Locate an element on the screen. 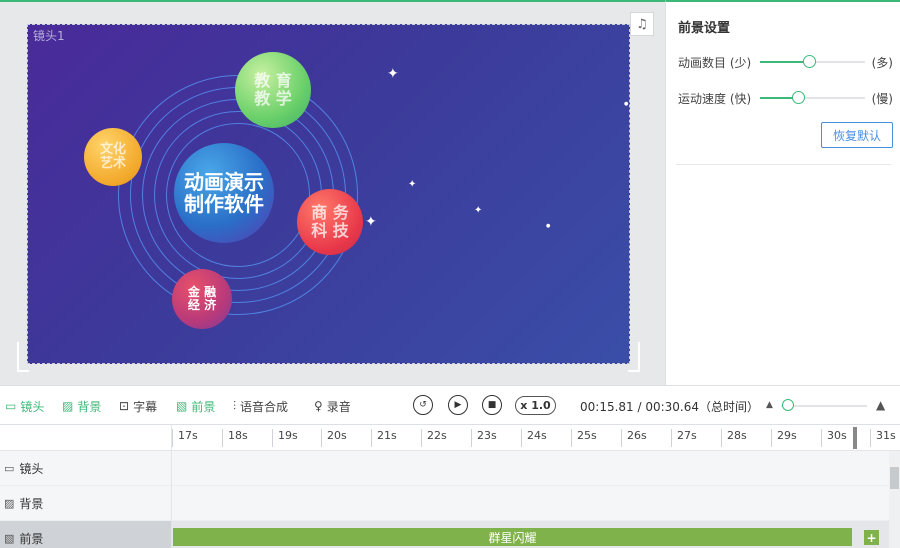 The height and width of the screenshot is (548, 900). slider-motion-speed-end: (慢) is located at coordinates (882, 98).